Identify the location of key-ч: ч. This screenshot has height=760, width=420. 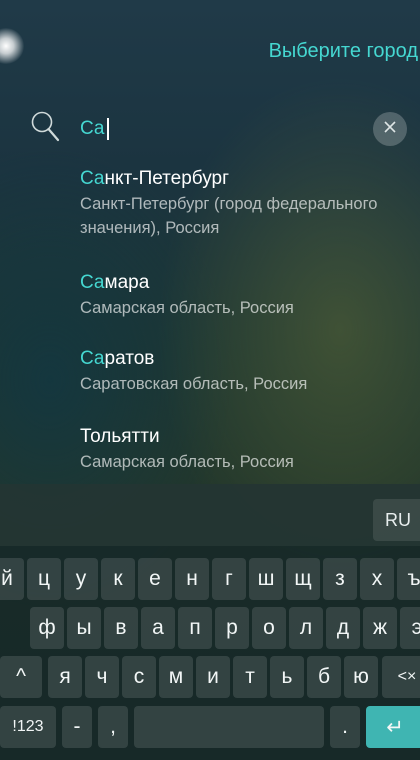
(102, 677).